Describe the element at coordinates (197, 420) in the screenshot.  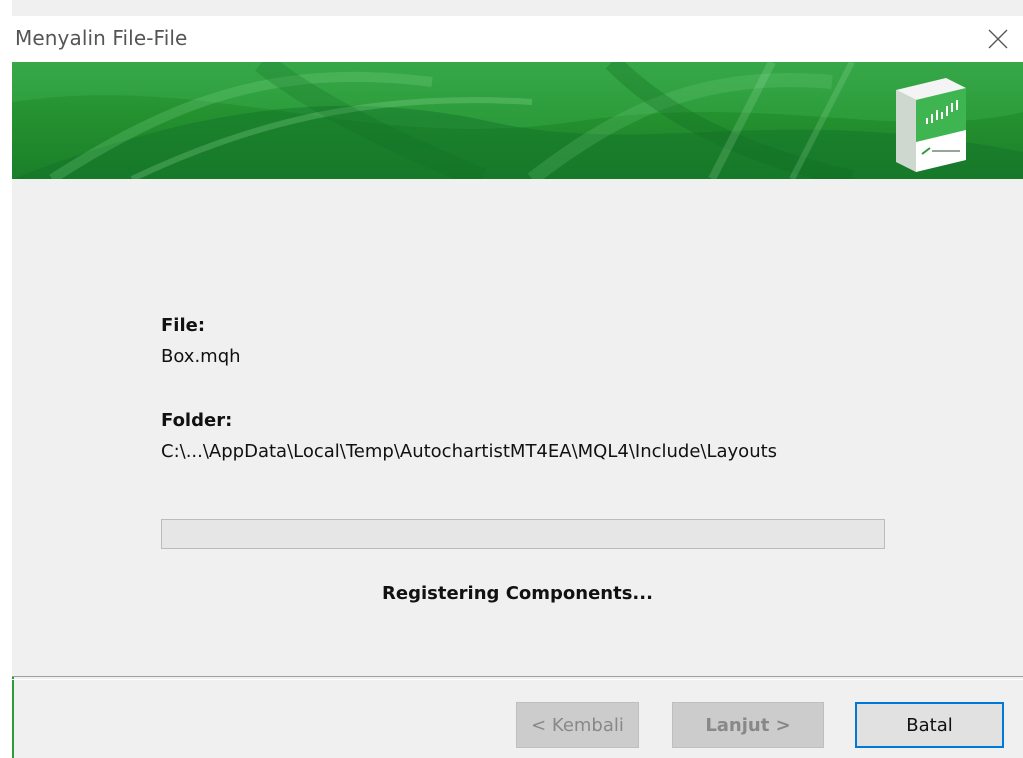
I see `folder-label: Folder:` at that location.